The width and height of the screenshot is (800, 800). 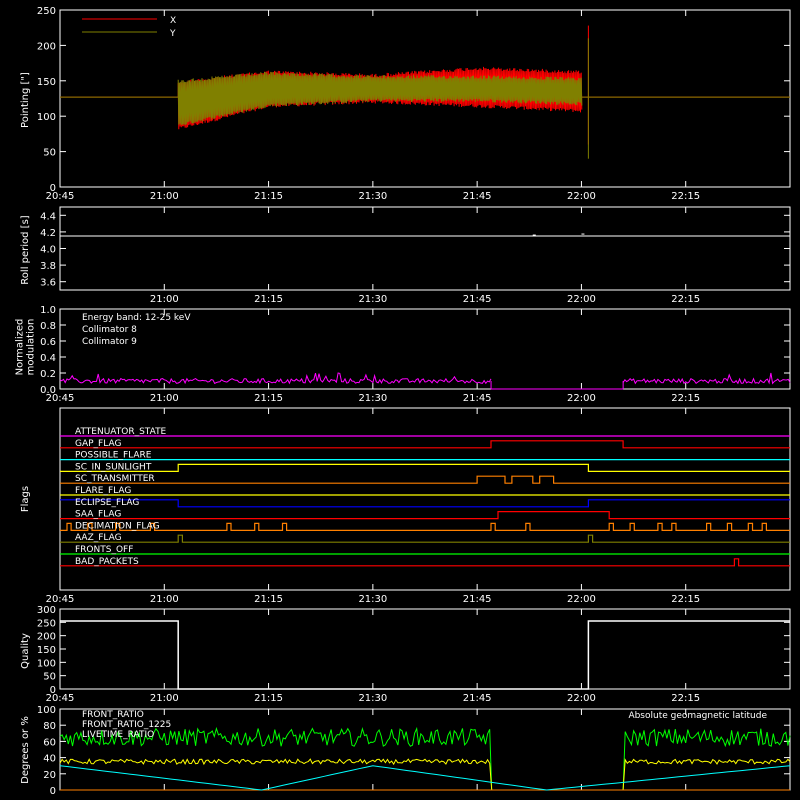 I want to click on y-axis-label: Normalized, so click(x=20, y=347).